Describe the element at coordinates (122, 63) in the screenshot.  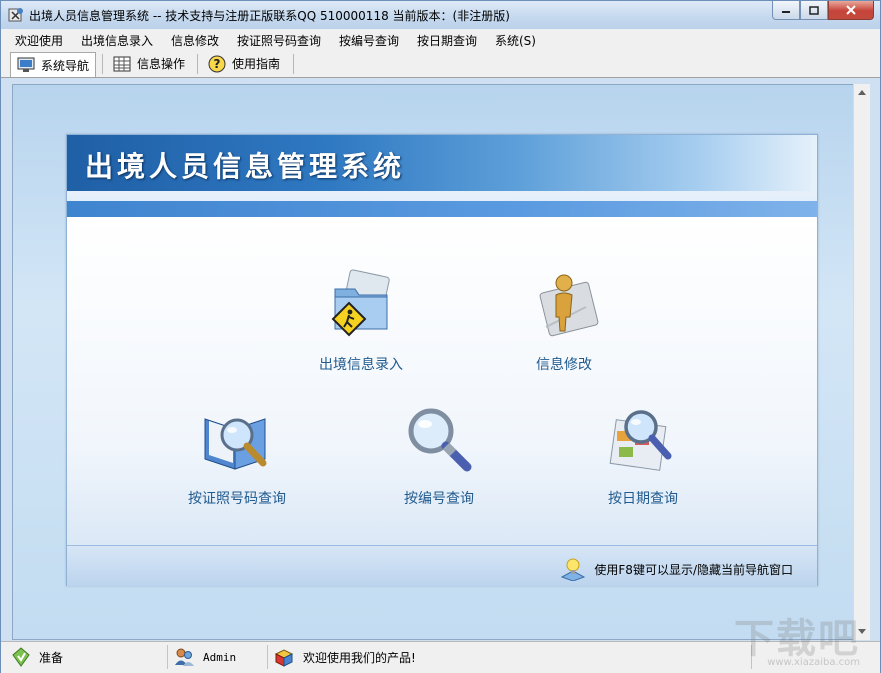
I see `grid-icon` at that location.